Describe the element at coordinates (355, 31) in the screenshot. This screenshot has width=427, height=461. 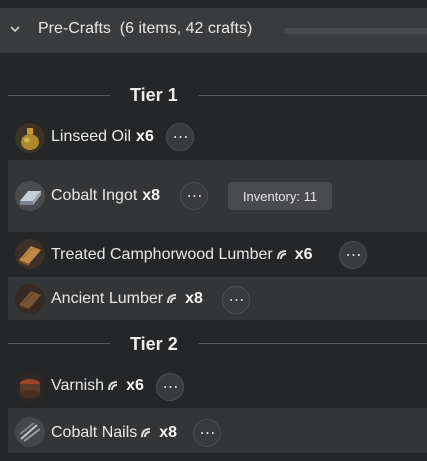
I see `header-progress-track` at that location.